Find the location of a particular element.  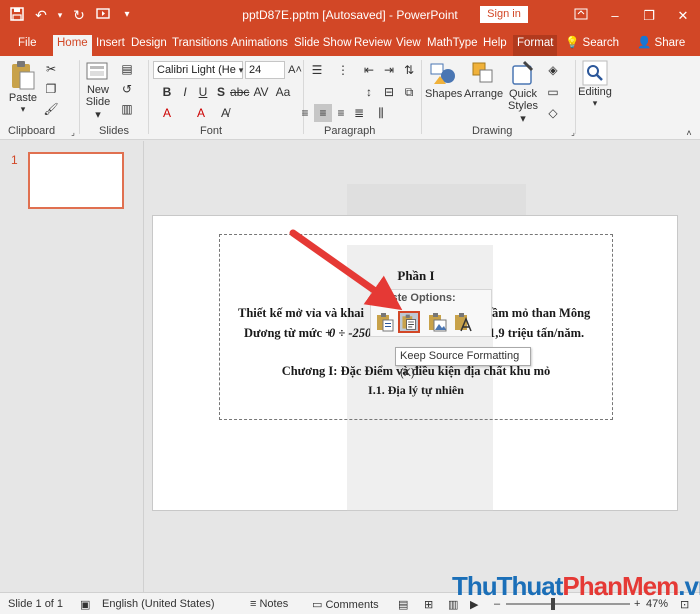

character-spacing-icon: AV is located at coordinates (261, 92).